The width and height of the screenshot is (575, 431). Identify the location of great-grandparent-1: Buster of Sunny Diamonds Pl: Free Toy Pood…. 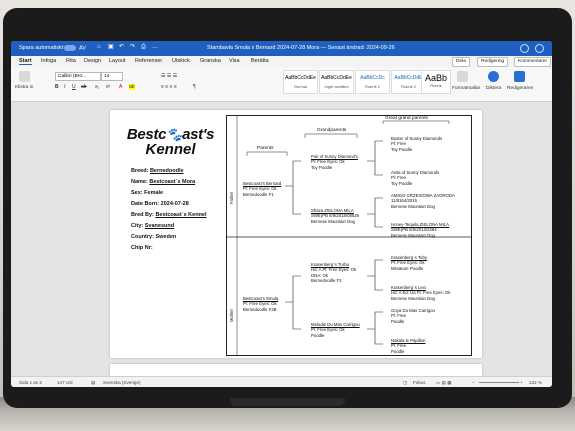
(417, 144).